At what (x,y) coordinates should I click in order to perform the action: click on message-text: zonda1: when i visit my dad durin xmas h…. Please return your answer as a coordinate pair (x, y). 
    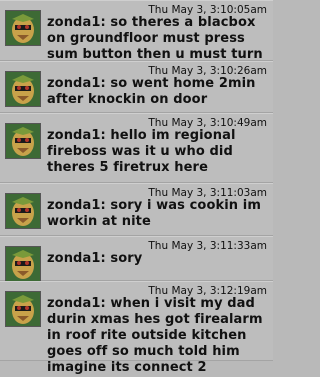
    Looking at the image, I should click on (155, 335).